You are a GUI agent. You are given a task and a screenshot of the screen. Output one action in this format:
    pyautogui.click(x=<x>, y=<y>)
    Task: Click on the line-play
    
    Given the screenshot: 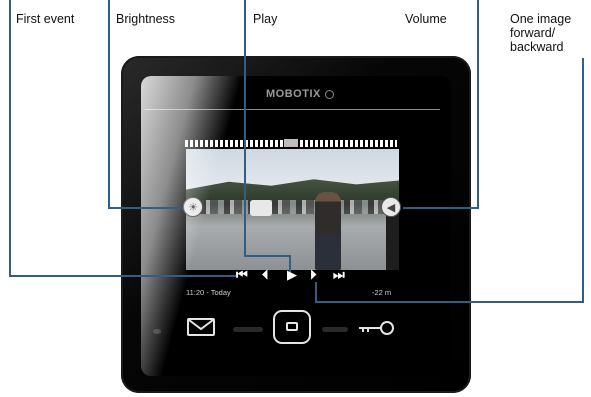 What is the action you would take?
    pyautogui.click(x=267, y=136)
    